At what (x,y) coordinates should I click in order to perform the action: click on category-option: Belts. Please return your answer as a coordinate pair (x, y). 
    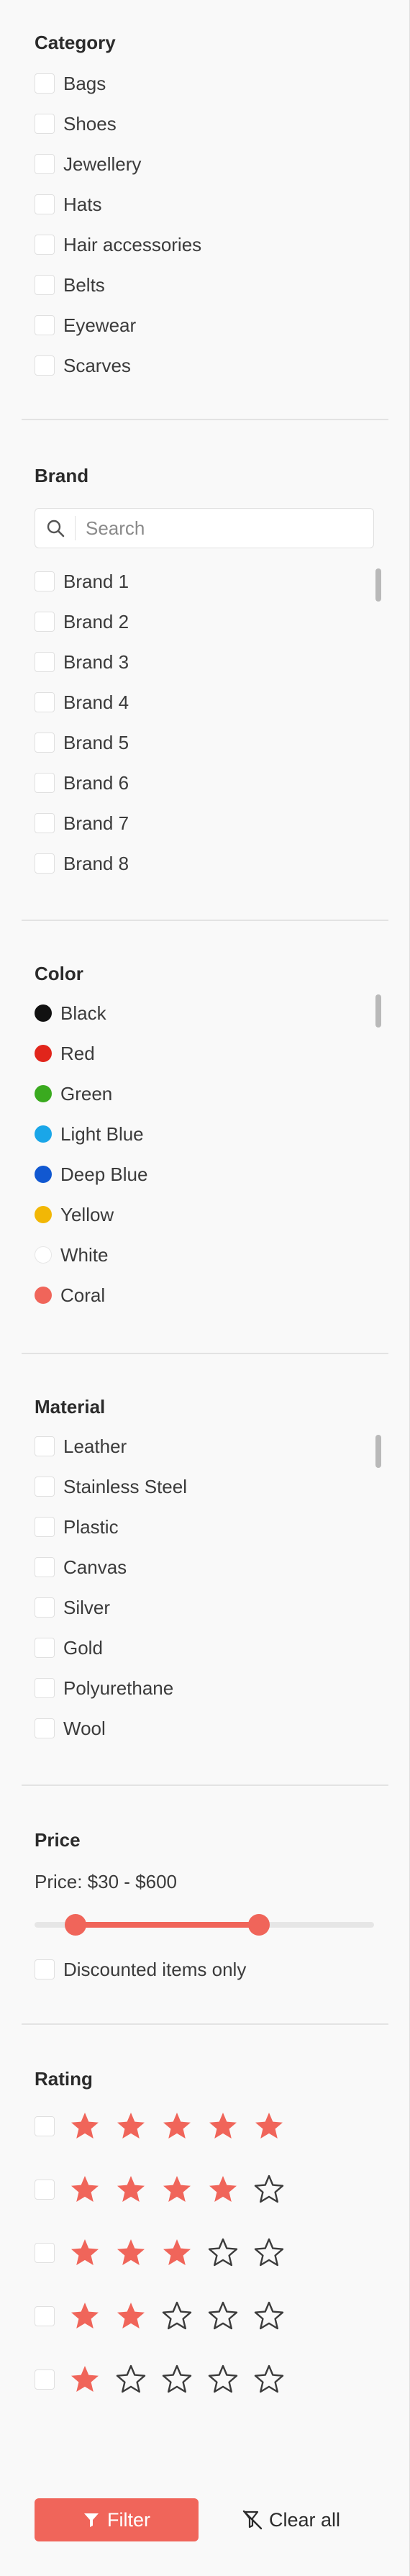
    Looking at the image, I should click on (70, 285).